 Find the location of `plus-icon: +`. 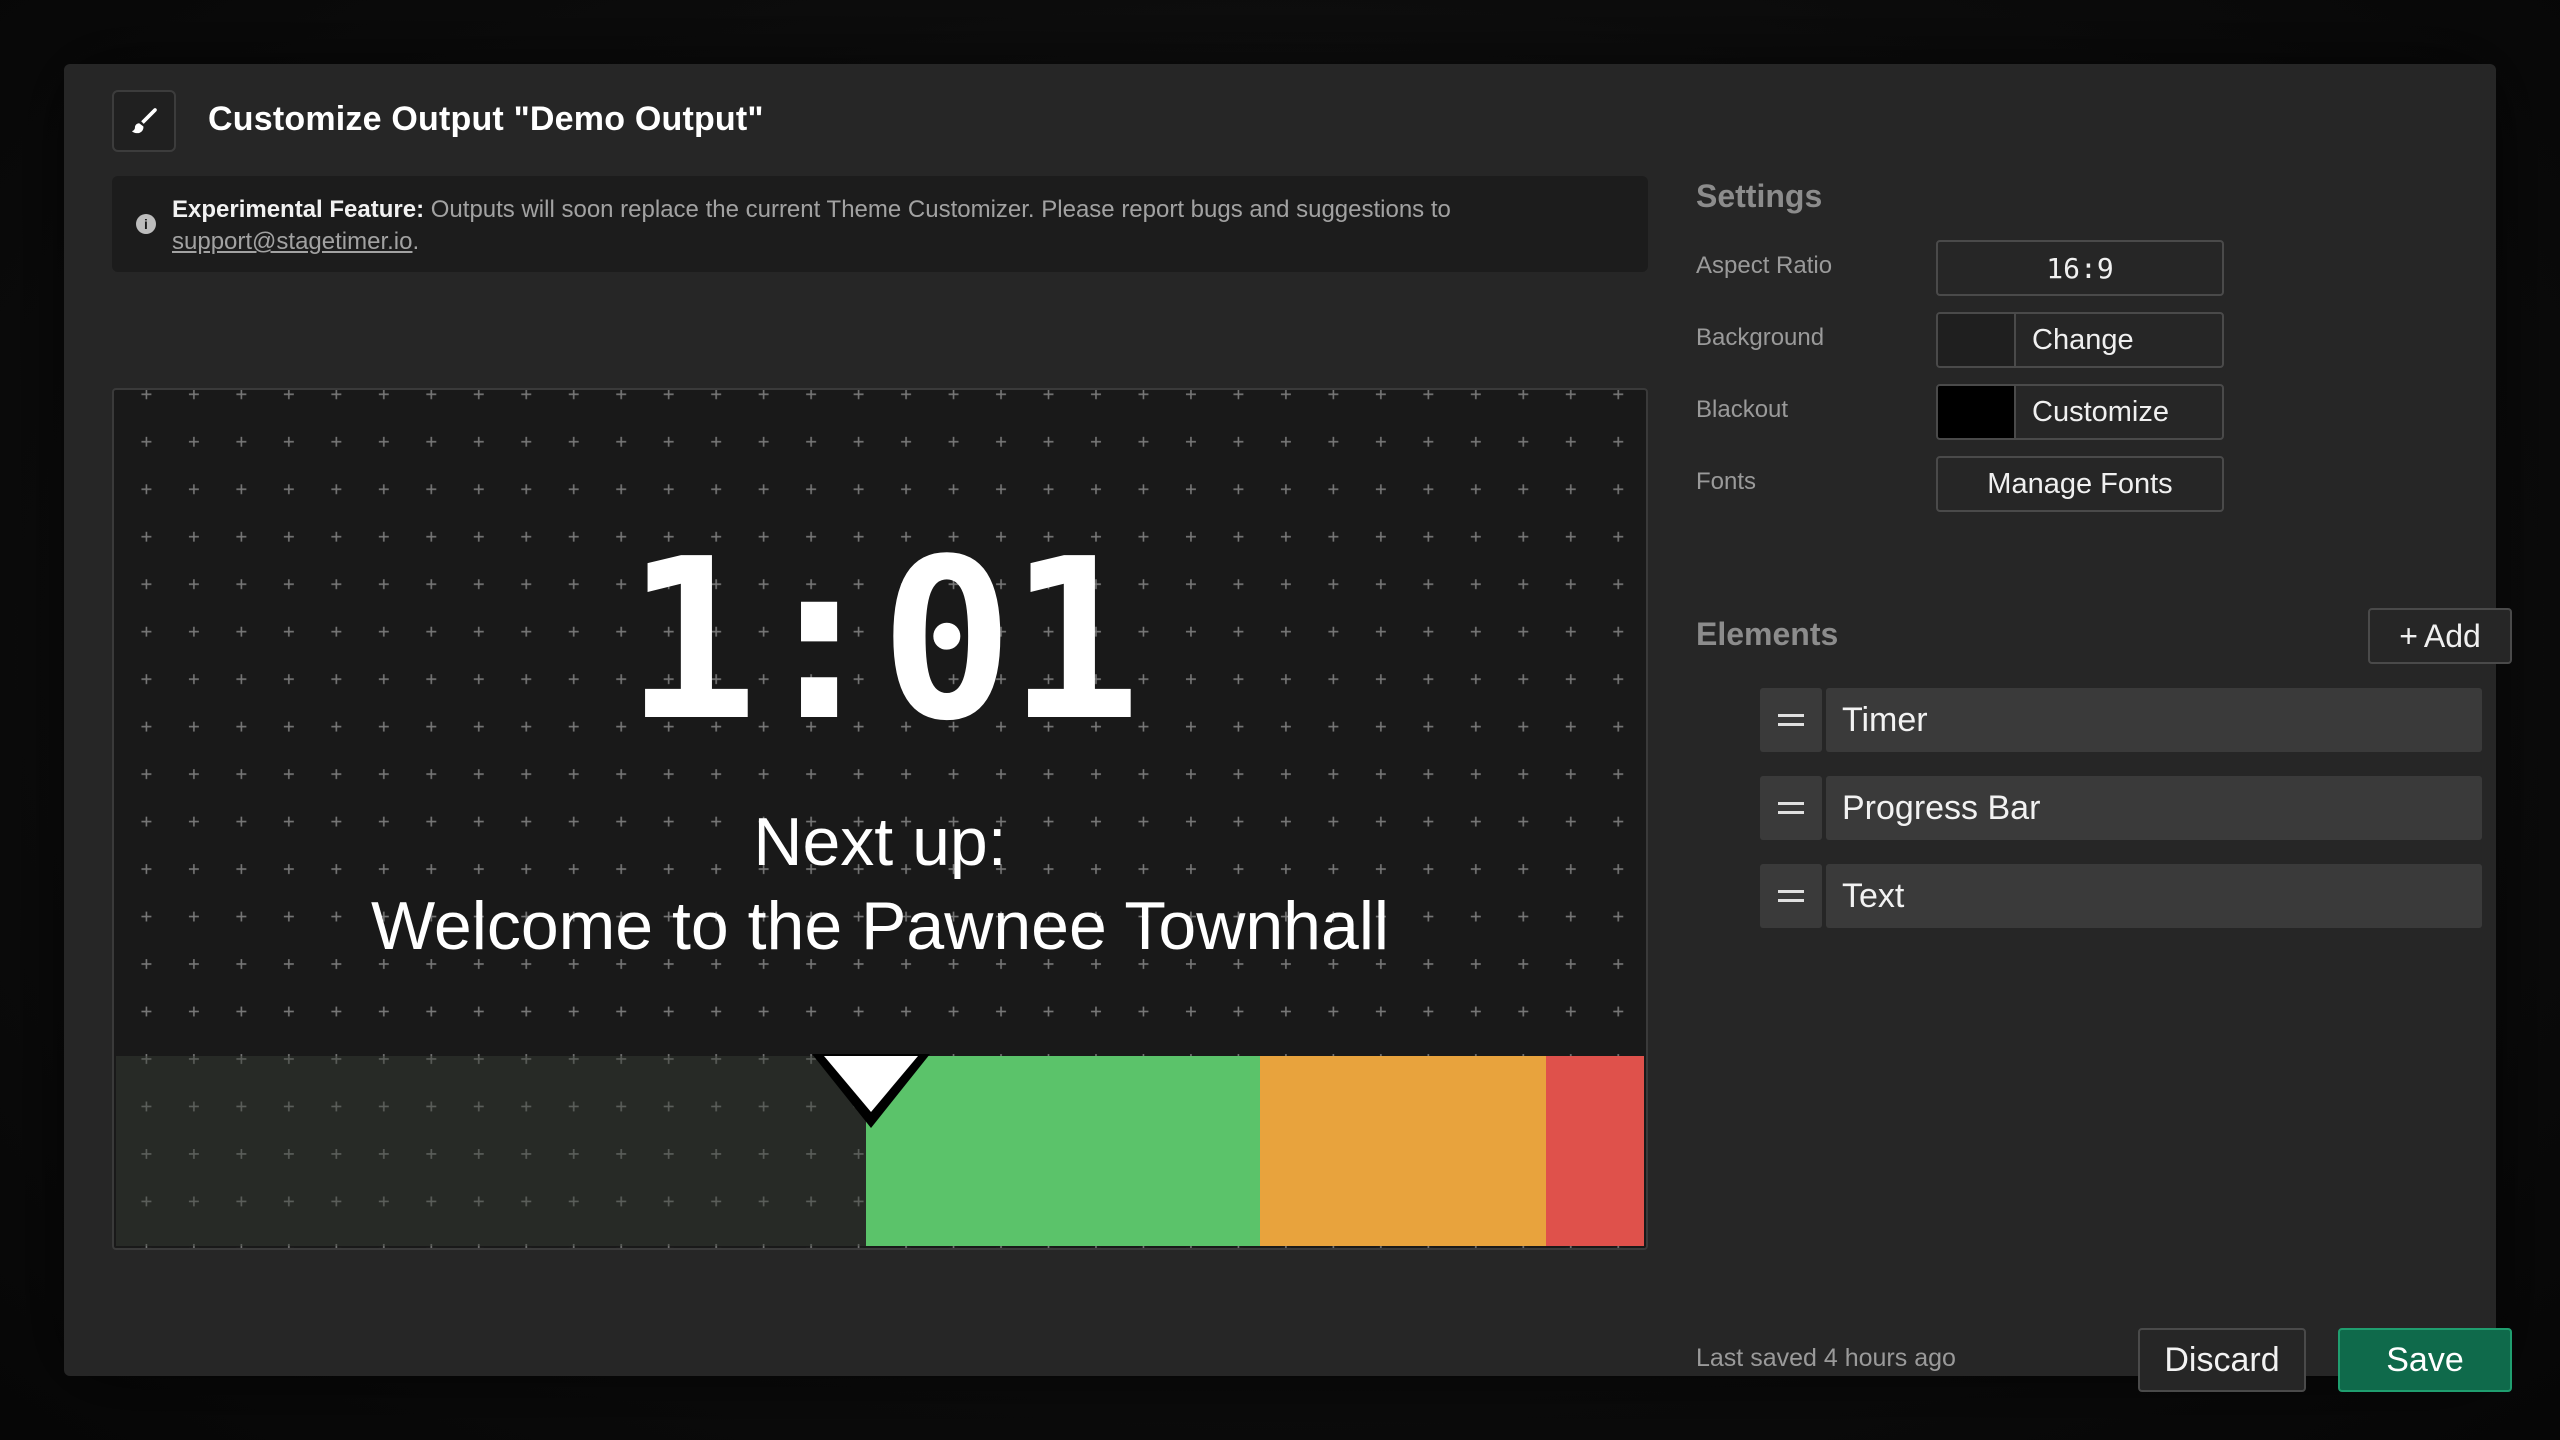

plus-icon: + is located at coordinates (2408, 635).